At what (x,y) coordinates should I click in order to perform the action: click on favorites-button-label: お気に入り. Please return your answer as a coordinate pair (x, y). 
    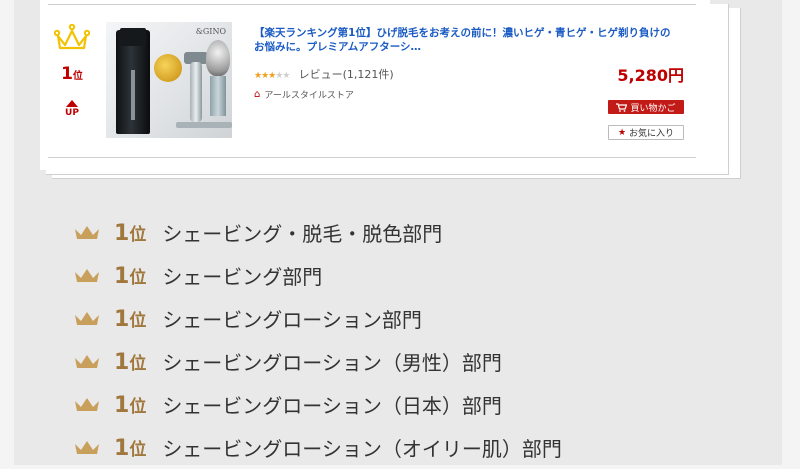
    Looking at the image, I should click on (652, 134).